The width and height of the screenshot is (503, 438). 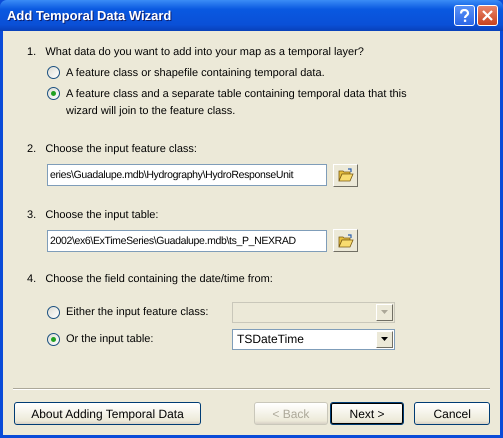 I want to click on option-label: A feature class or shapefile containing temporal data., so click(x=195, y=73).